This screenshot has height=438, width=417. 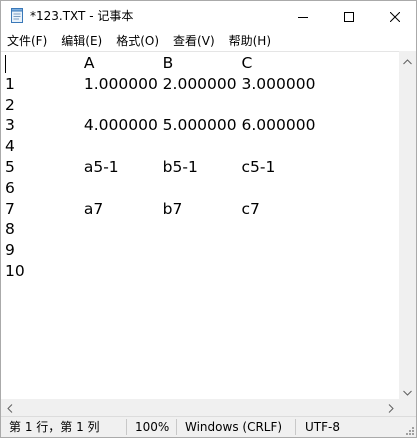 I want to click on resize-grip-icon, so click(x=409, y=430).